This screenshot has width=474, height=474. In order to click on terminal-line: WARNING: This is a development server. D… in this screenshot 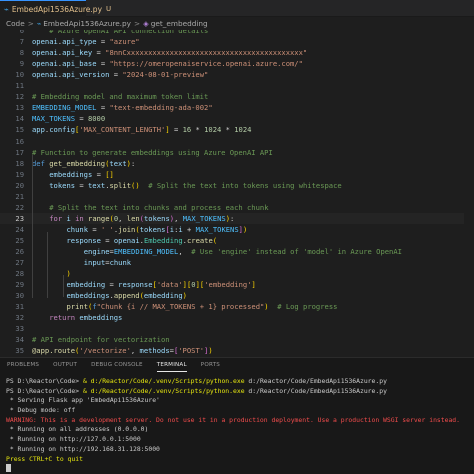, I will do `click(233, 419)`.